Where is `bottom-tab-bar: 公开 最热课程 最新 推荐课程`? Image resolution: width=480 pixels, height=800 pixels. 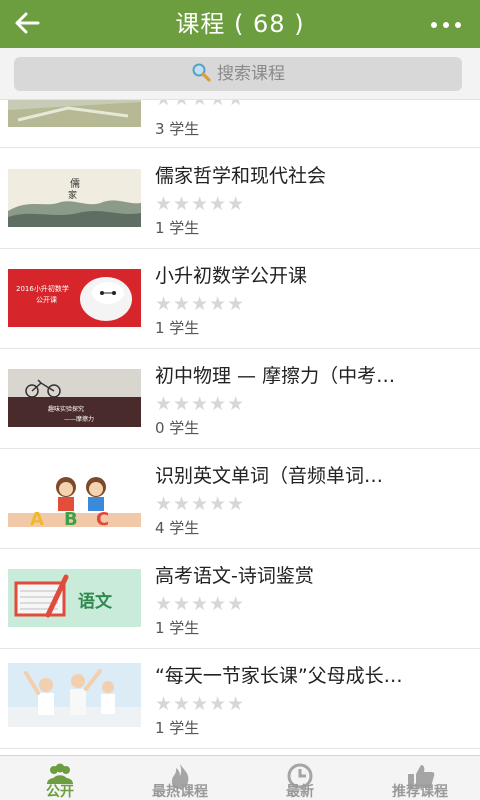 bottom-tab-bar: 公开 最热课程 最新 推荐课程 is located at coordinates (240, 777).